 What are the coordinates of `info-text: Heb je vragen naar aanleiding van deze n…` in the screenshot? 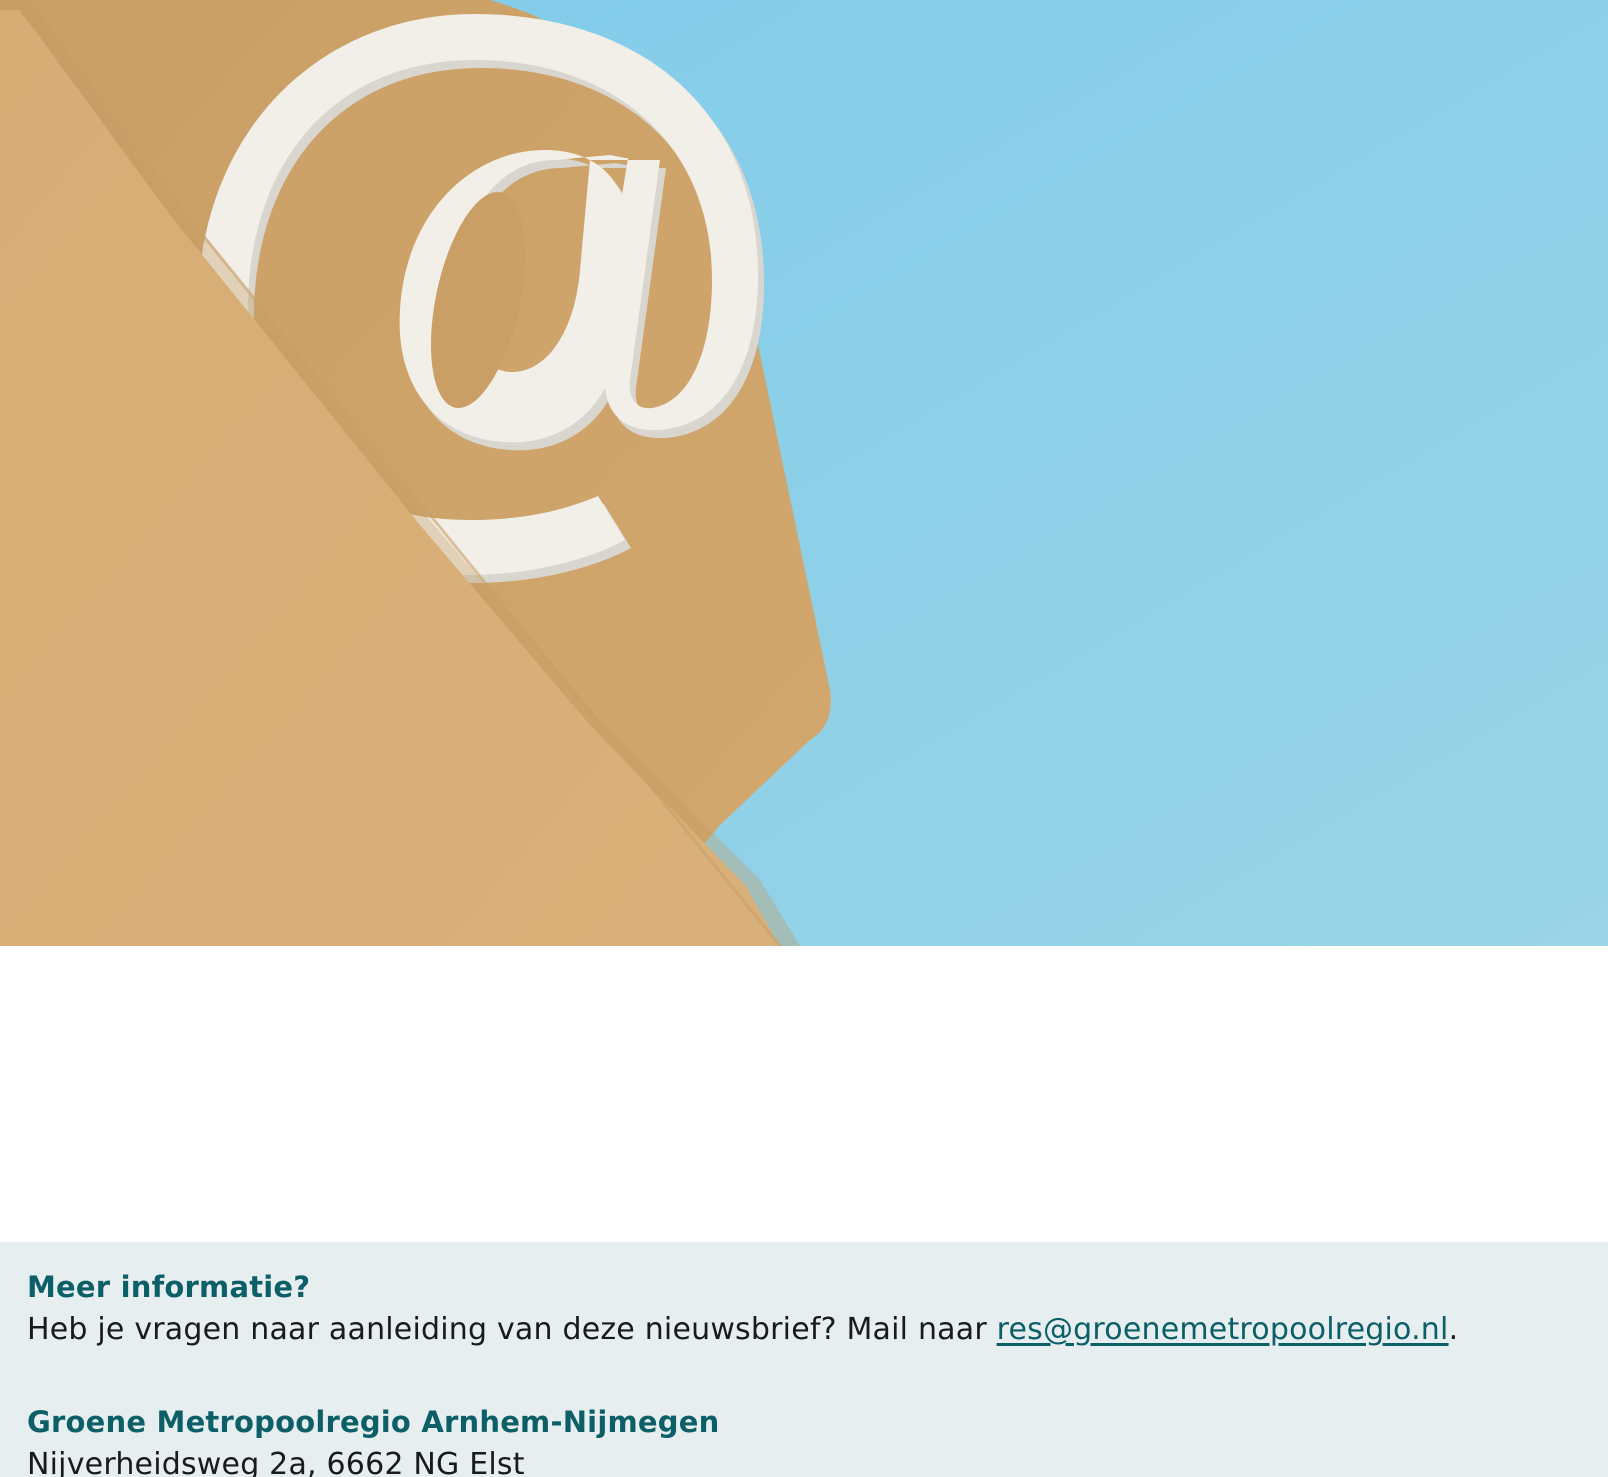 It's located at (804, 1330).